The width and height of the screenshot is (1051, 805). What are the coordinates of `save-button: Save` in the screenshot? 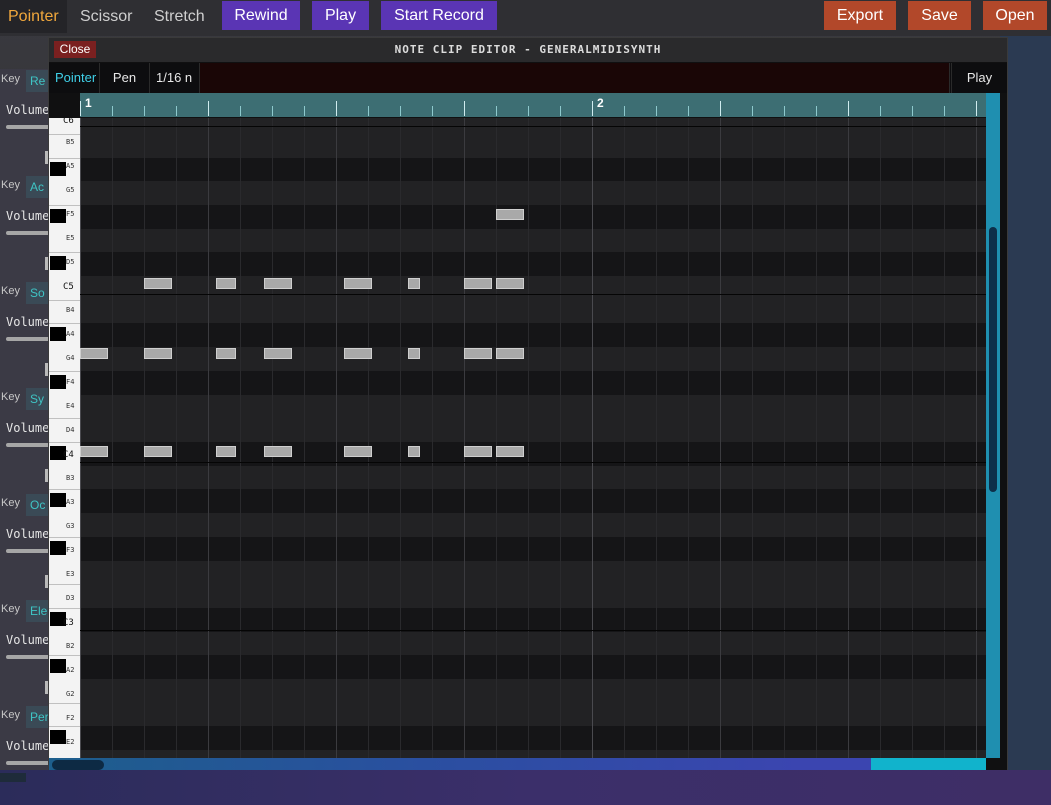 It's located at (939, 15).